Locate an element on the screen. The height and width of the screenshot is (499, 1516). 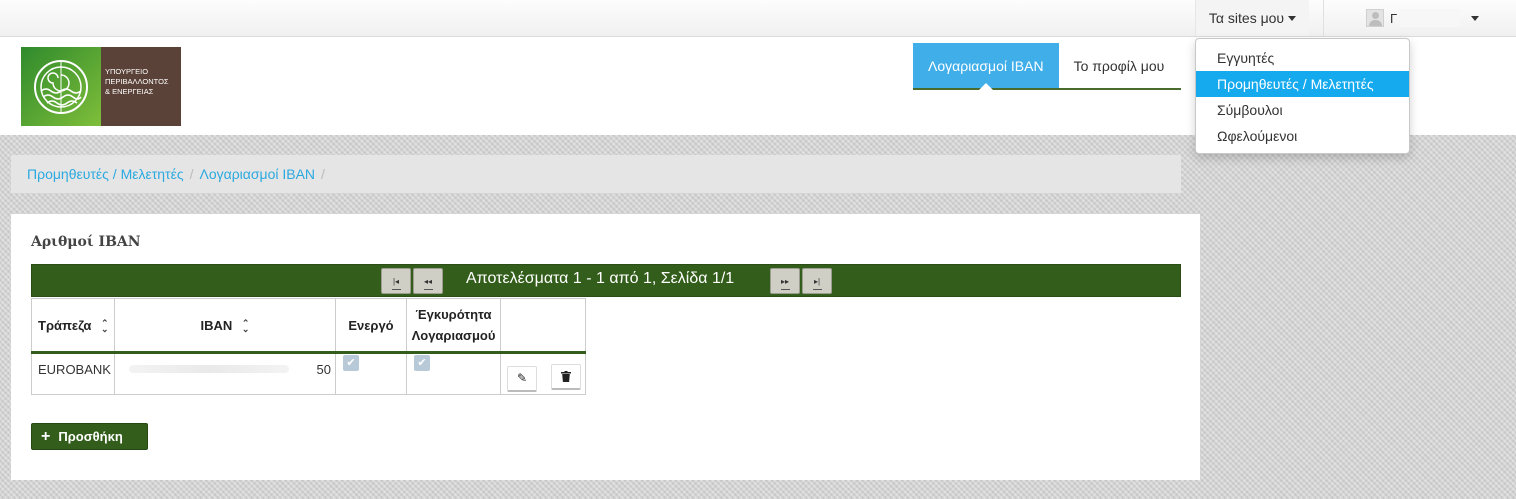
add-button: + Προσθήκη is located at coordinates (89, 436).